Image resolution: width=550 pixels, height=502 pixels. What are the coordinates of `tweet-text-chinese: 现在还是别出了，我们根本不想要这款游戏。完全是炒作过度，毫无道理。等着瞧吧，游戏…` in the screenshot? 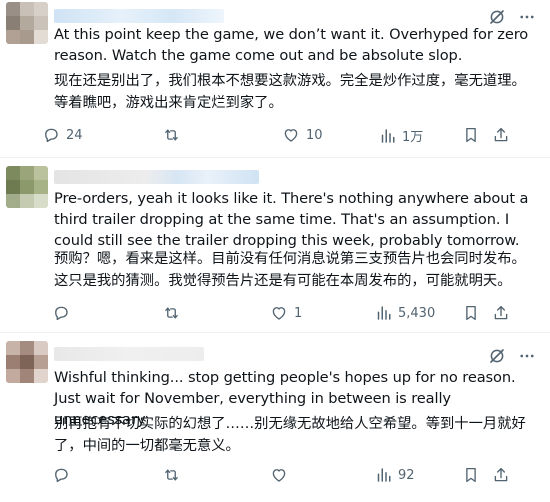 It's located at (290, 92).